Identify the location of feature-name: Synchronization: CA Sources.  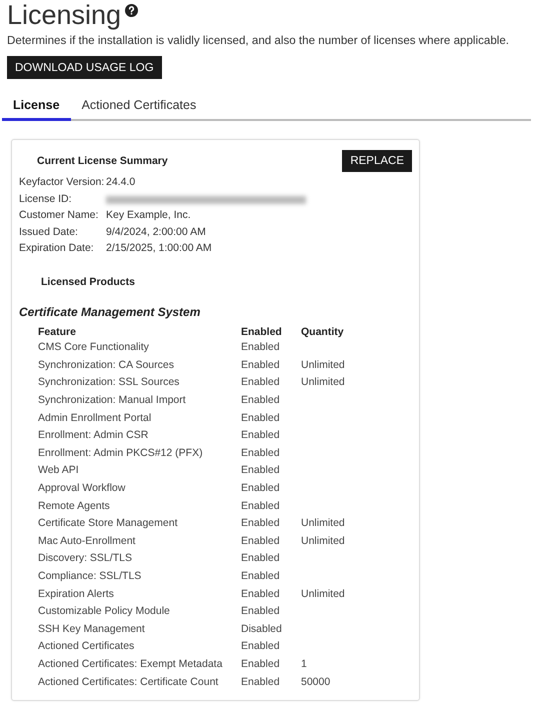
(106, 364).